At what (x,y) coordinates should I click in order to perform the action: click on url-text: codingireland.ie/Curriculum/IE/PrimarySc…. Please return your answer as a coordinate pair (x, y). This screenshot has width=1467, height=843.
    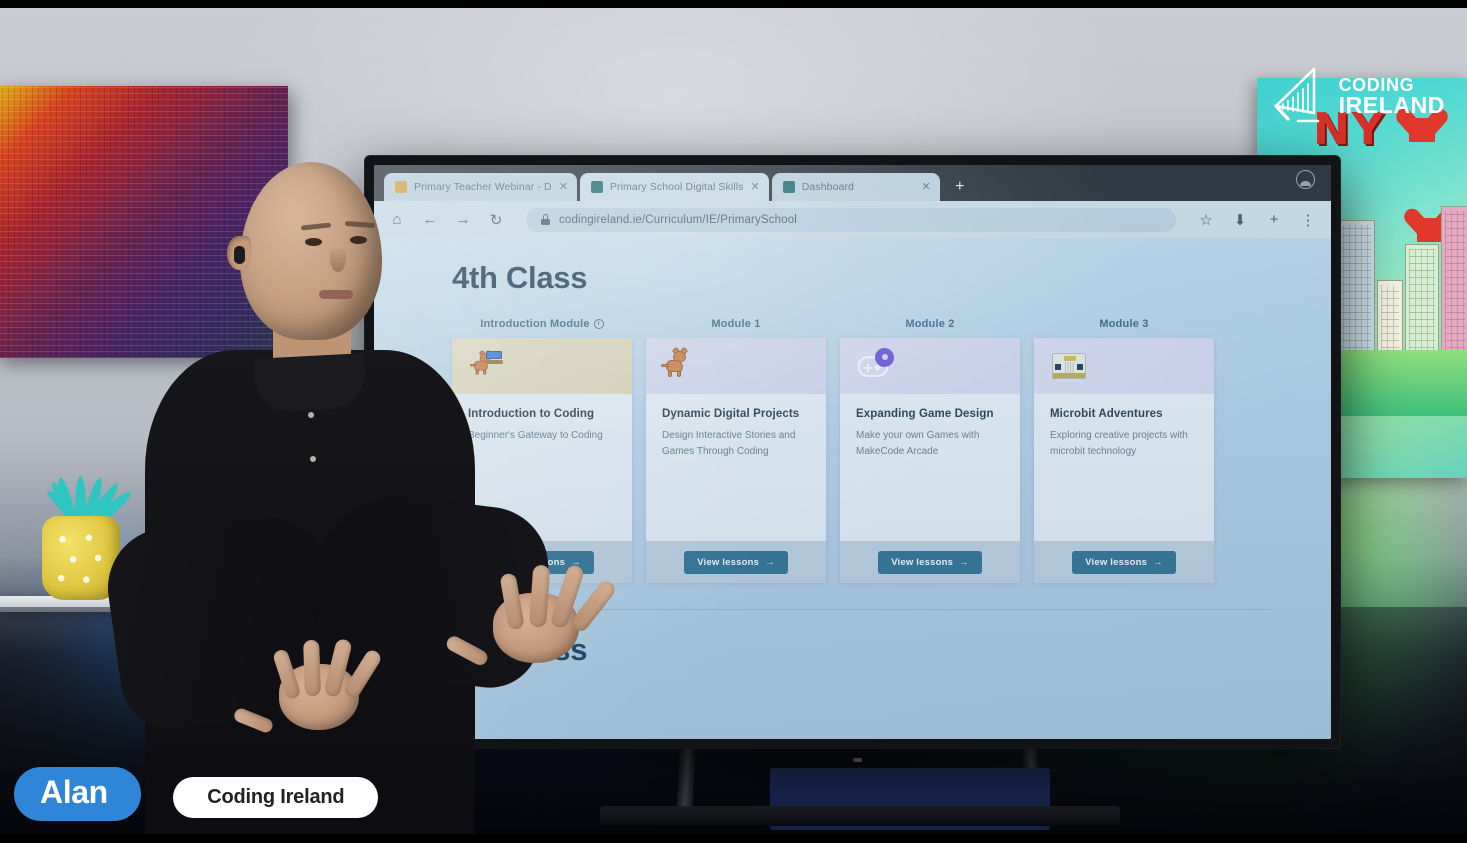
    Looking at the image, I should click on (678, 219).